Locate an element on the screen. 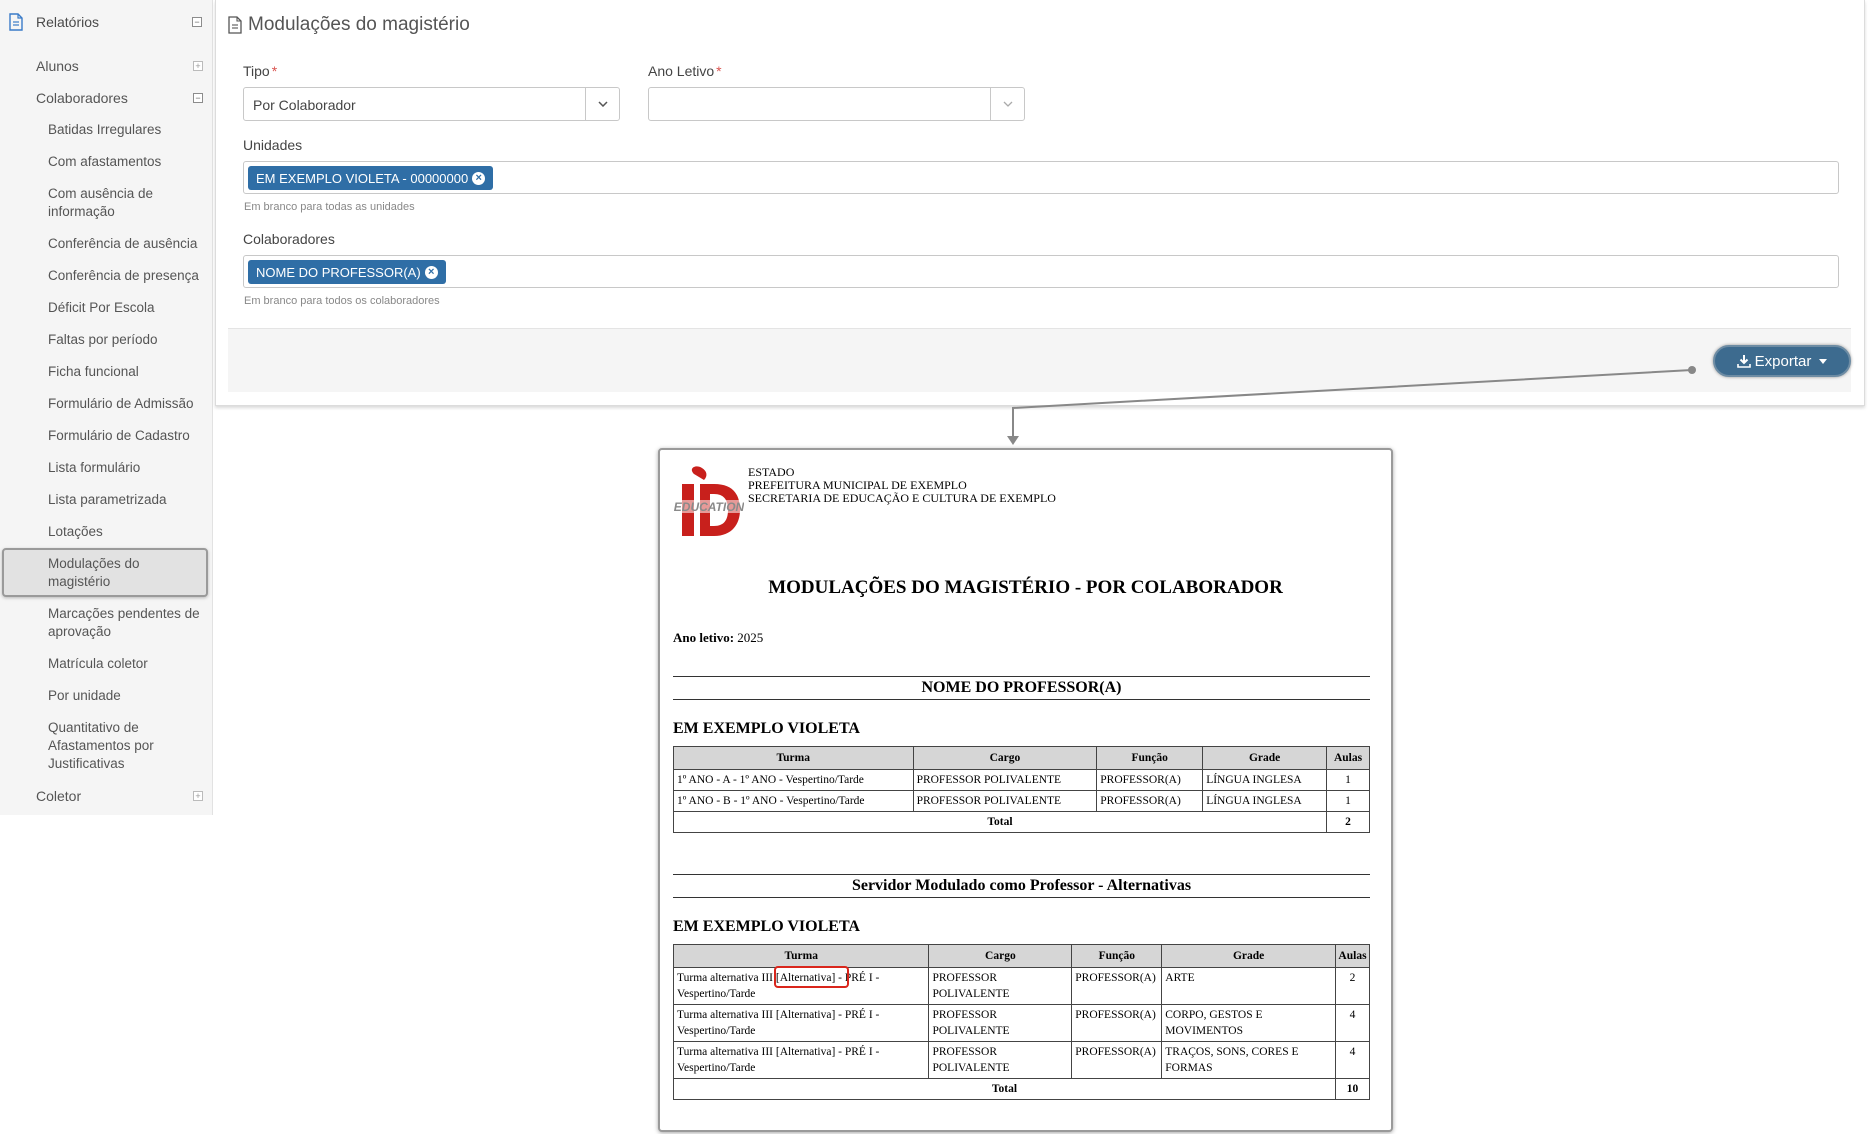  report-year: Ano letivo: 2025 is located at coordinates (718, 638).